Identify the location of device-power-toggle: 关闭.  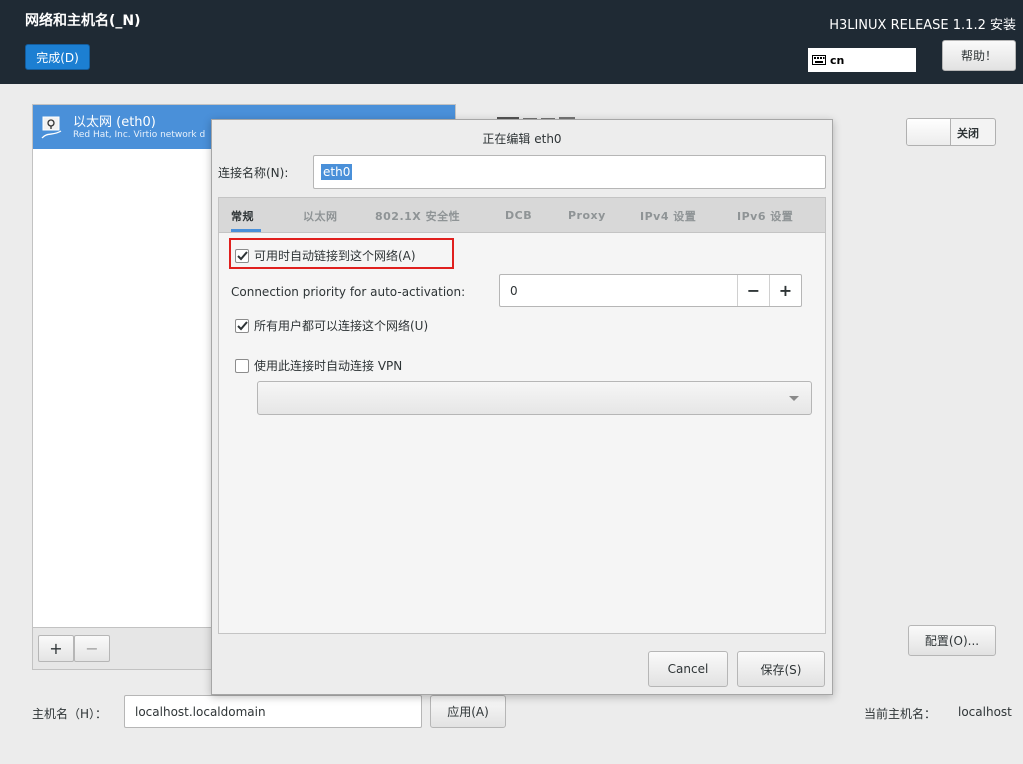
(951, 132).